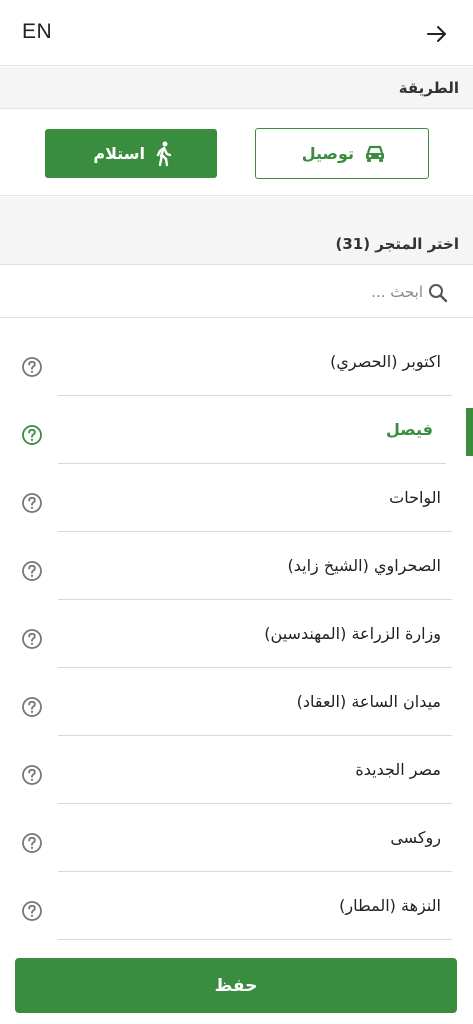 This screenshot has height=1024, width=473. Describe the element at coordinates (236, 838) in the screenshot. I see `store-item: روكسى` at that location.